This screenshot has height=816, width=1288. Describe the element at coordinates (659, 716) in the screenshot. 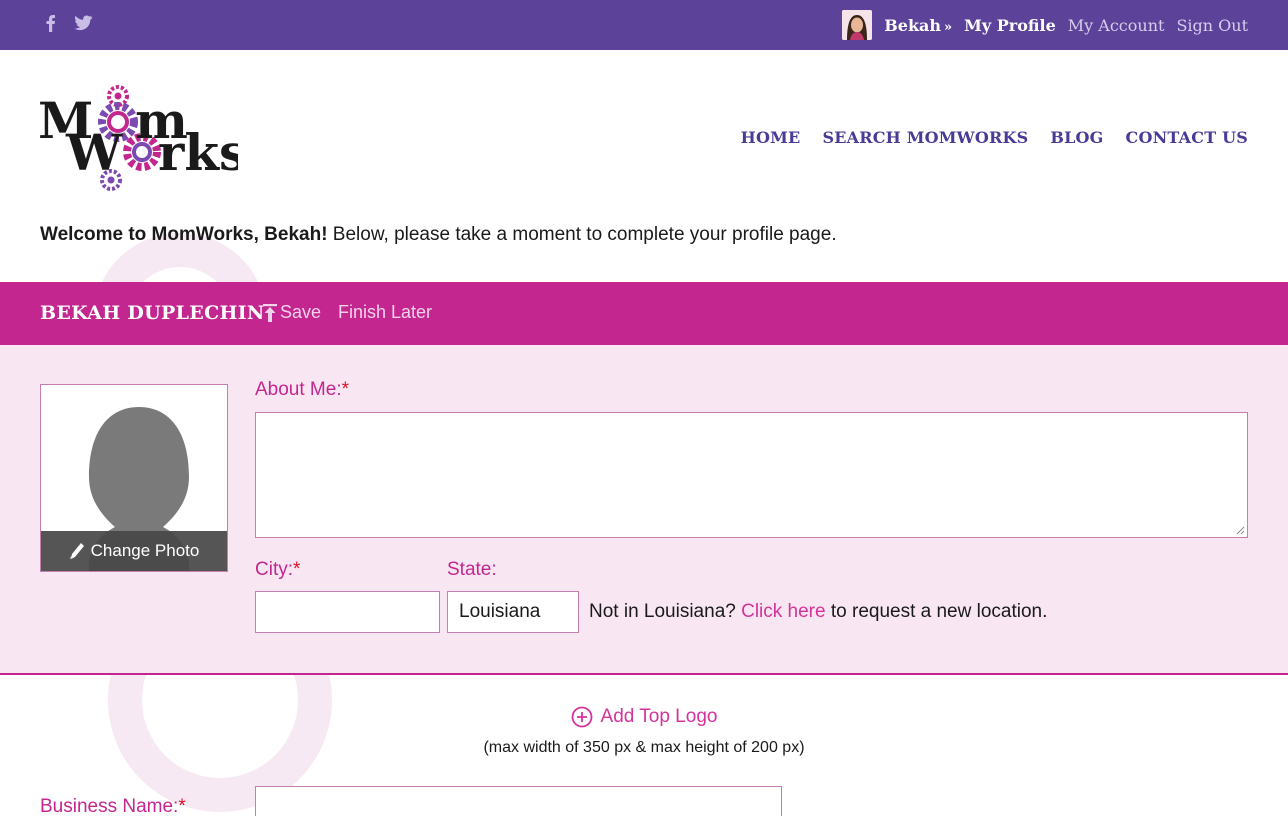

I see `add-top-logo-label: Add Top Logo` at that location.